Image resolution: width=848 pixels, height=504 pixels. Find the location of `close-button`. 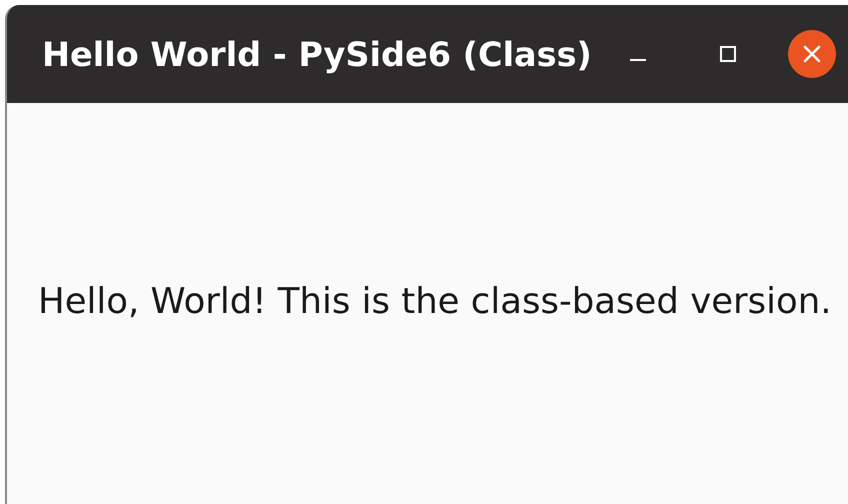

close-button is located at coordinates (812, 54).